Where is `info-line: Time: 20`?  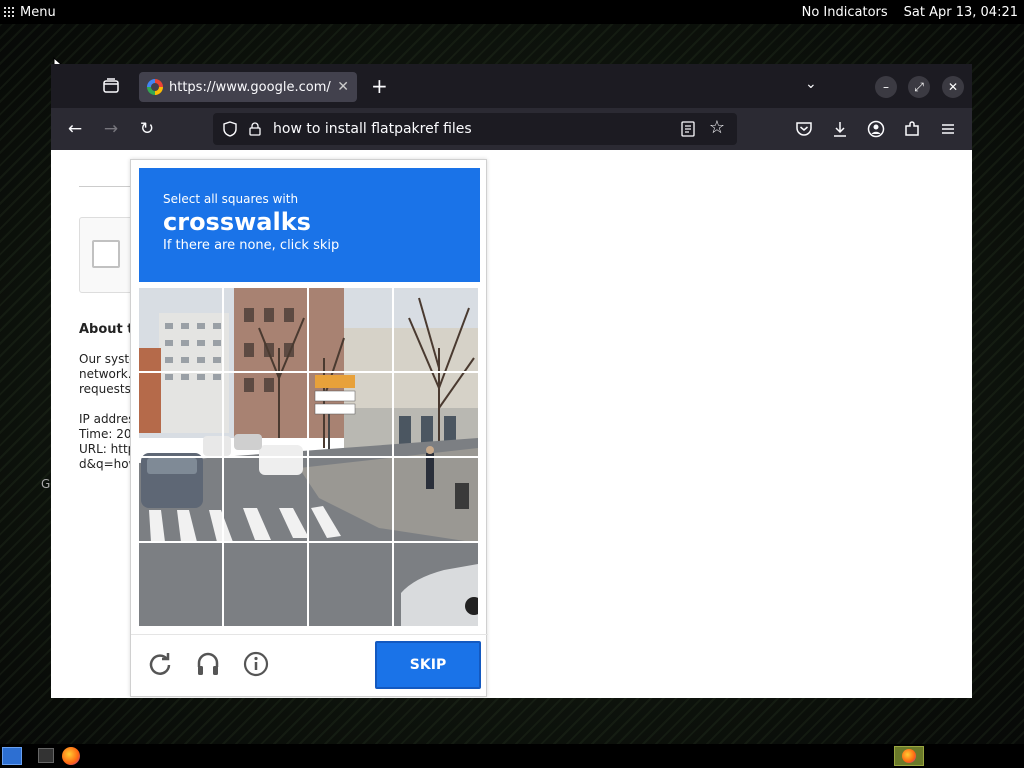 info-line: Time: 20 is located at coordinates (105, 434).